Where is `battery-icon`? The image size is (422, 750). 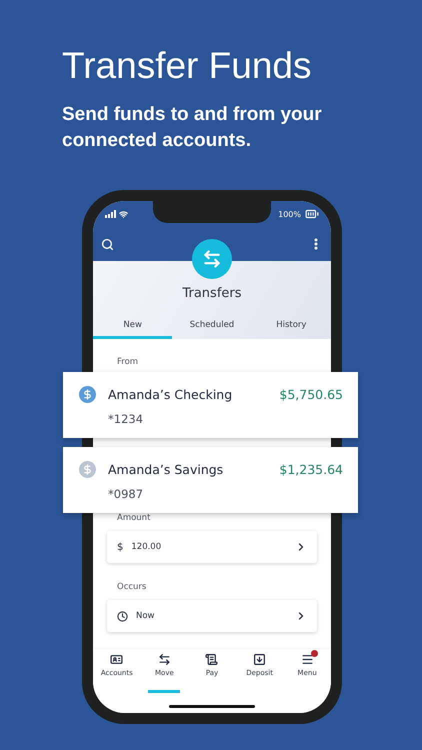
battery-icon is located at coordinates (312, 214).